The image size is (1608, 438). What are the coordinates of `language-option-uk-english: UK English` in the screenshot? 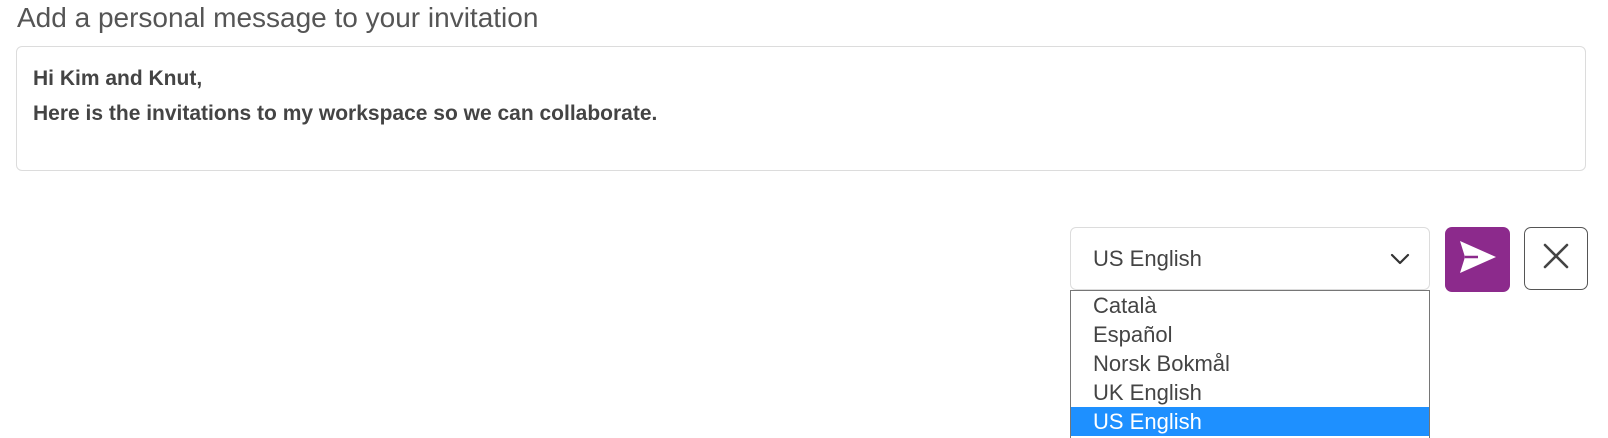 It's located at (1250, 392).